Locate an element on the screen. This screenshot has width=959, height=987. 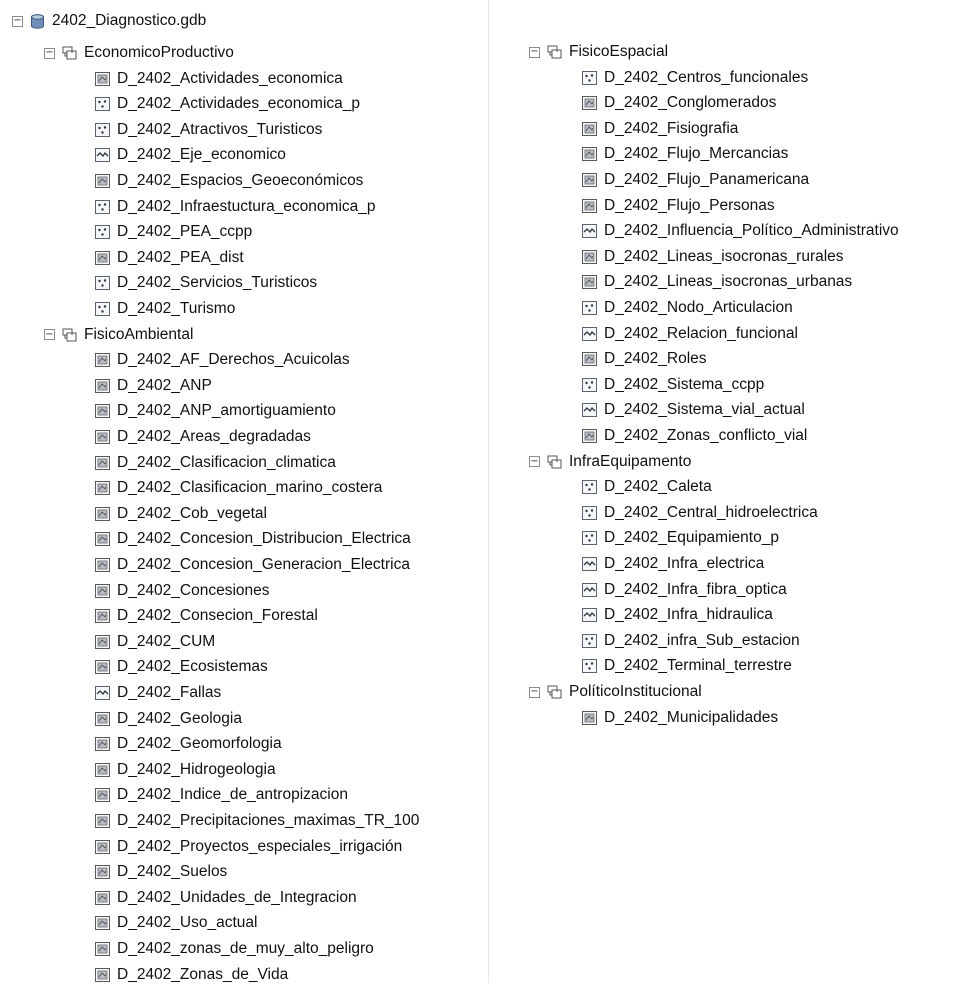
feature-class-item: D_2402_Relacion_funcional is located at coordinates (690, 334).